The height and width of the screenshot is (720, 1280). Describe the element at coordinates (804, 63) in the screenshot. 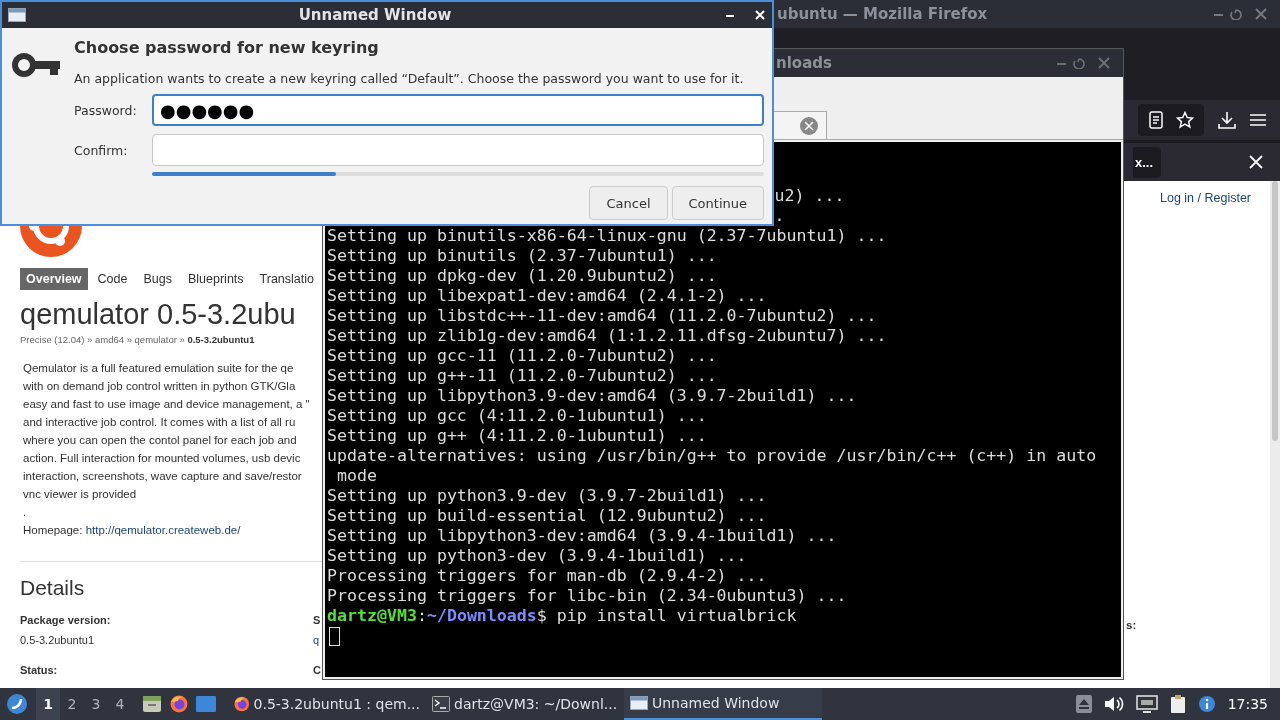

I see `window-title: nloads` at that location.